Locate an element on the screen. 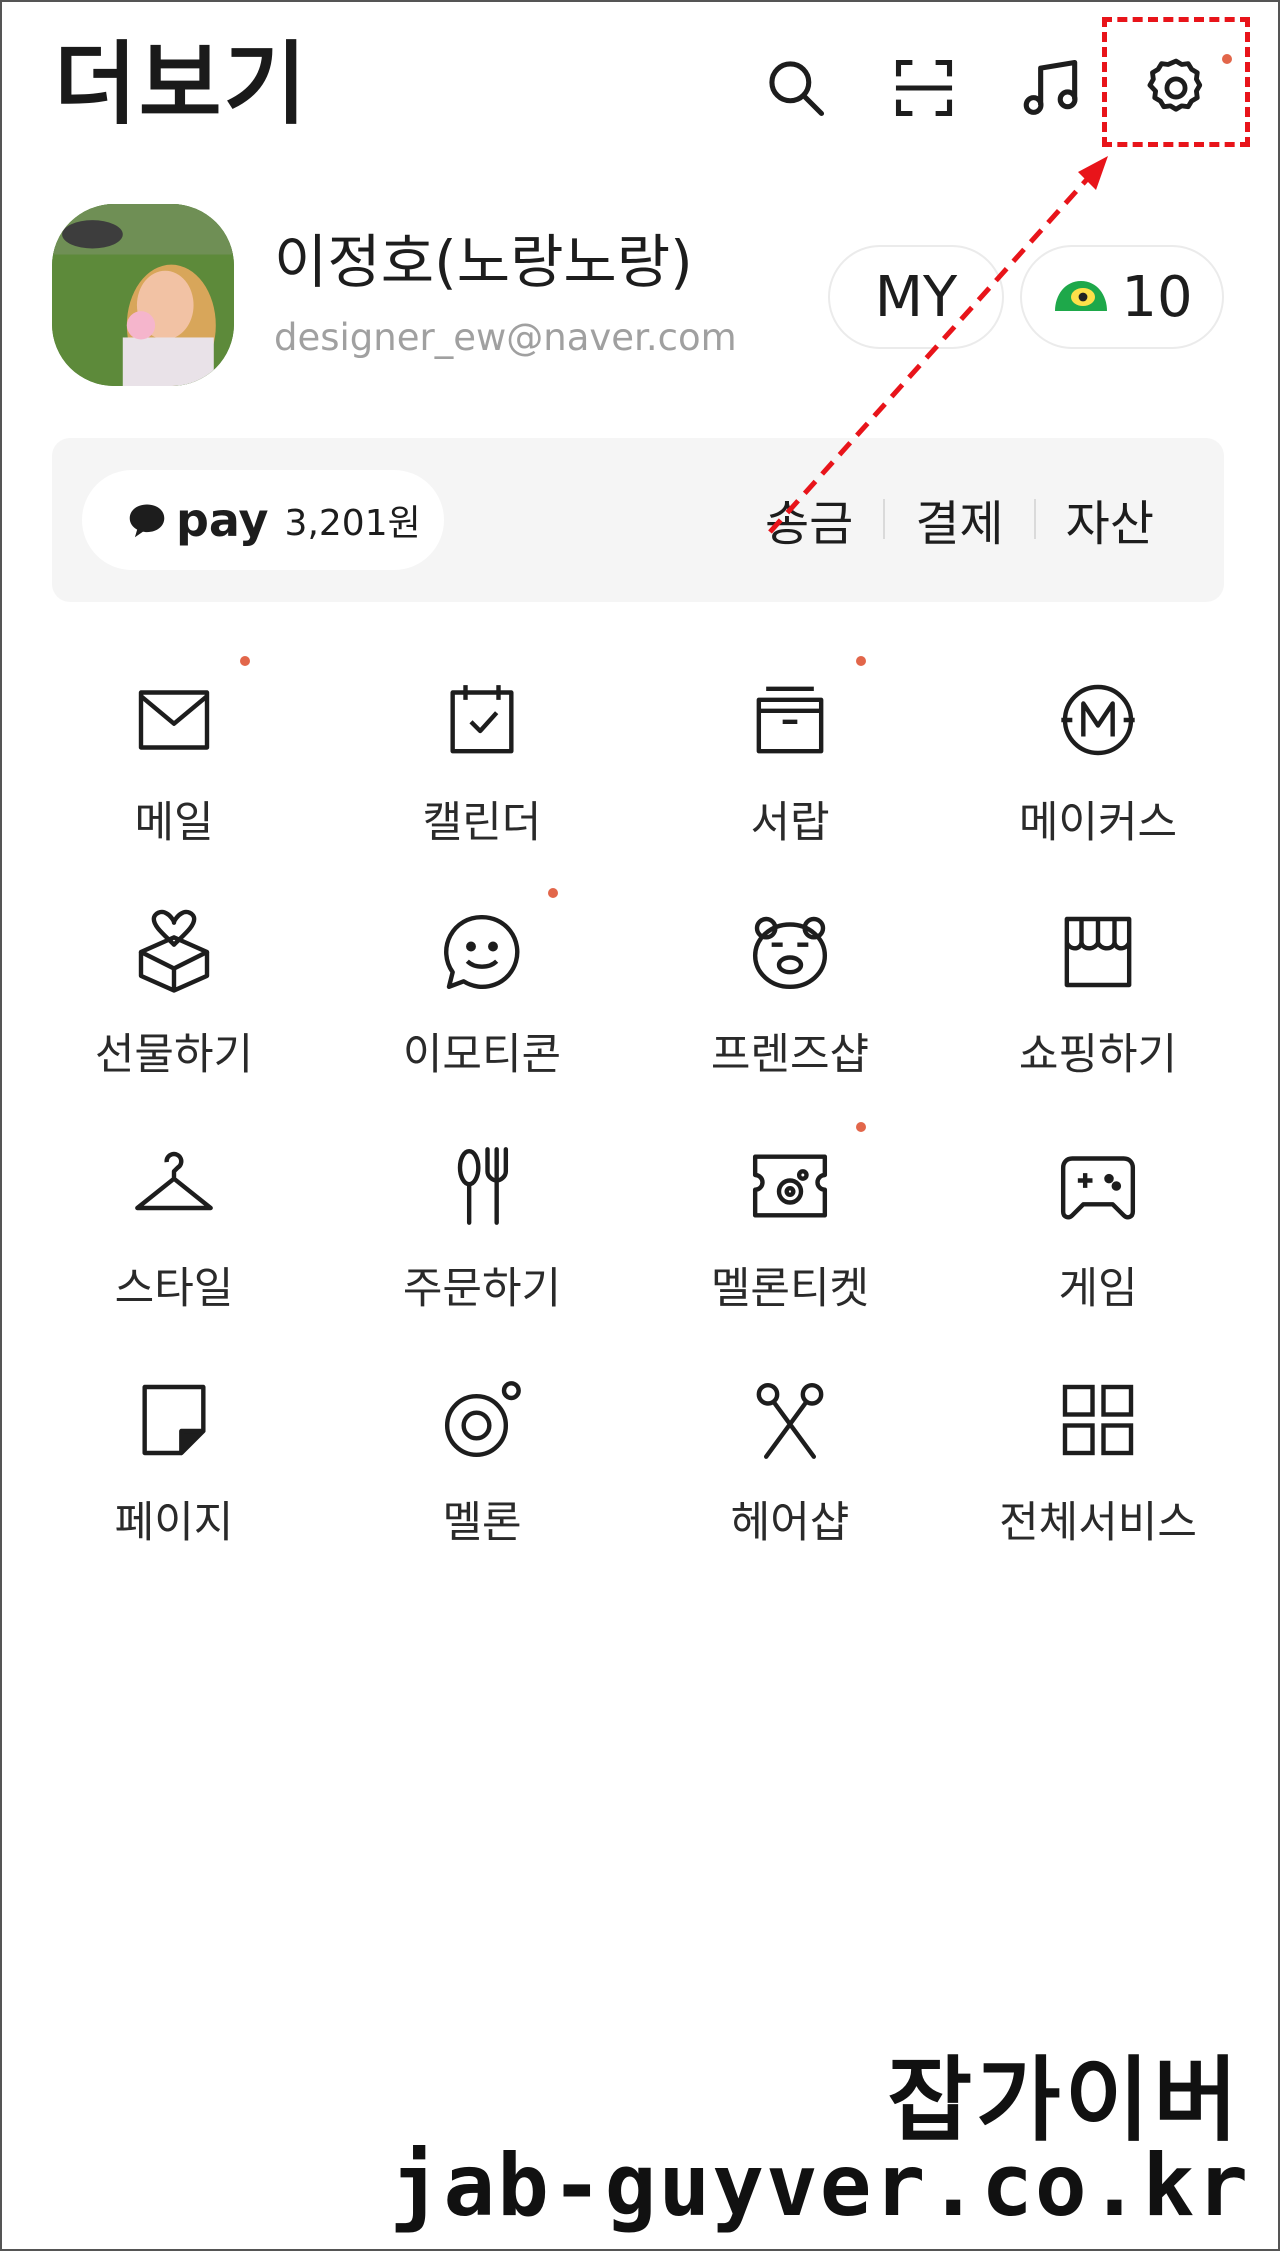 Image resolution: width=1280 pixels, height=2251 pixels. melon-icon is located at coordinates (482, 1420).